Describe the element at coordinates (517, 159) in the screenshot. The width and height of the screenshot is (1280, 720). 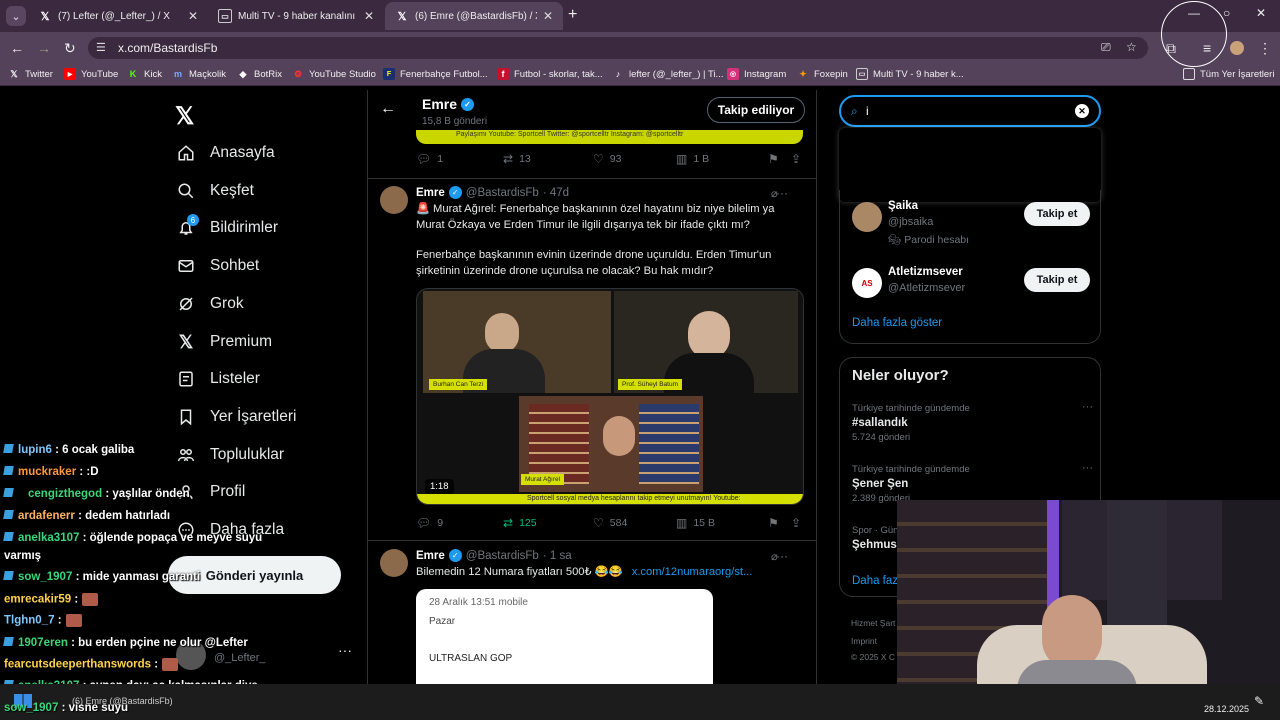
I see `retweet-button: ⇄ 13` at that location.